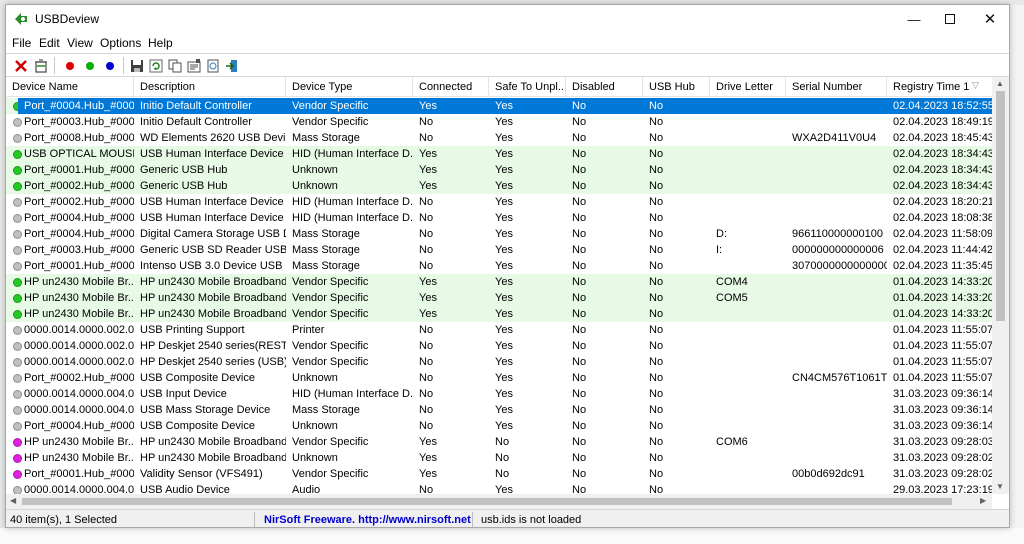 Image resolution: width=1024 pixels, height=544 pixels. I want to click on menu-help: Help, so click(160, 43).